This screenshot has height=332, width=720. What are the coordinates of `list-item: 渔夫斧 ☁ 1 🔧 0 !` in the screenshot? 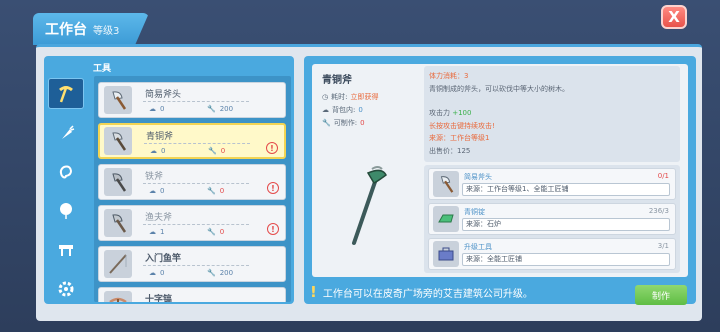 It's located at (192, 223).